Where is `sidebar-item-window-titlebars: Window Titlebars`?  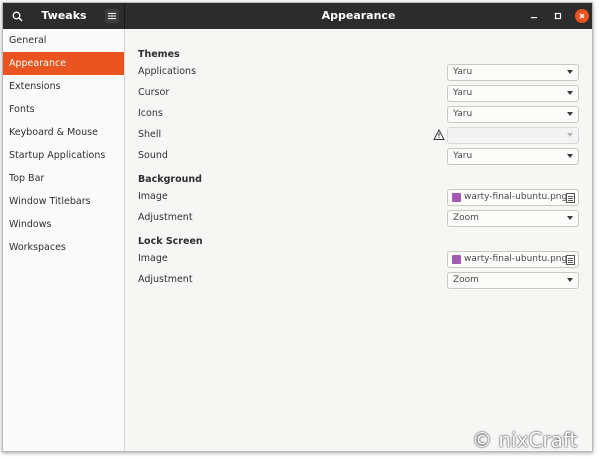
sidebar-item-window-titlebars: Window Titlebars is located at coordinates (63, 201).